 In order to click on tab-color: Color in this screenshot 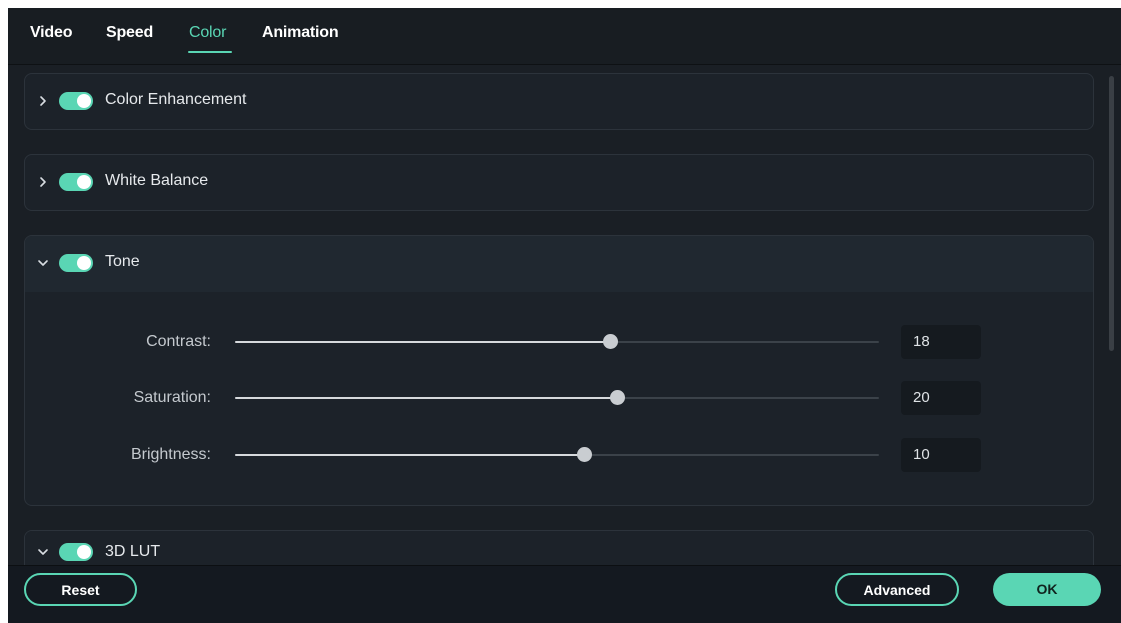, I will do `click(207, 33)`.